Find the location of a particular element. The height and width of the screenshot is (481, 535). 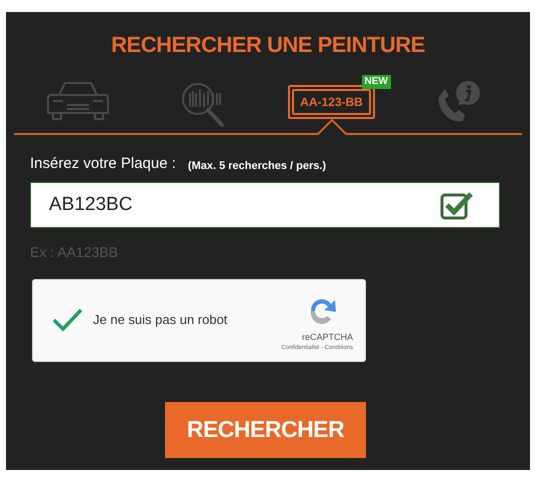

search-mode-tab is located at coordinates (77, 100).